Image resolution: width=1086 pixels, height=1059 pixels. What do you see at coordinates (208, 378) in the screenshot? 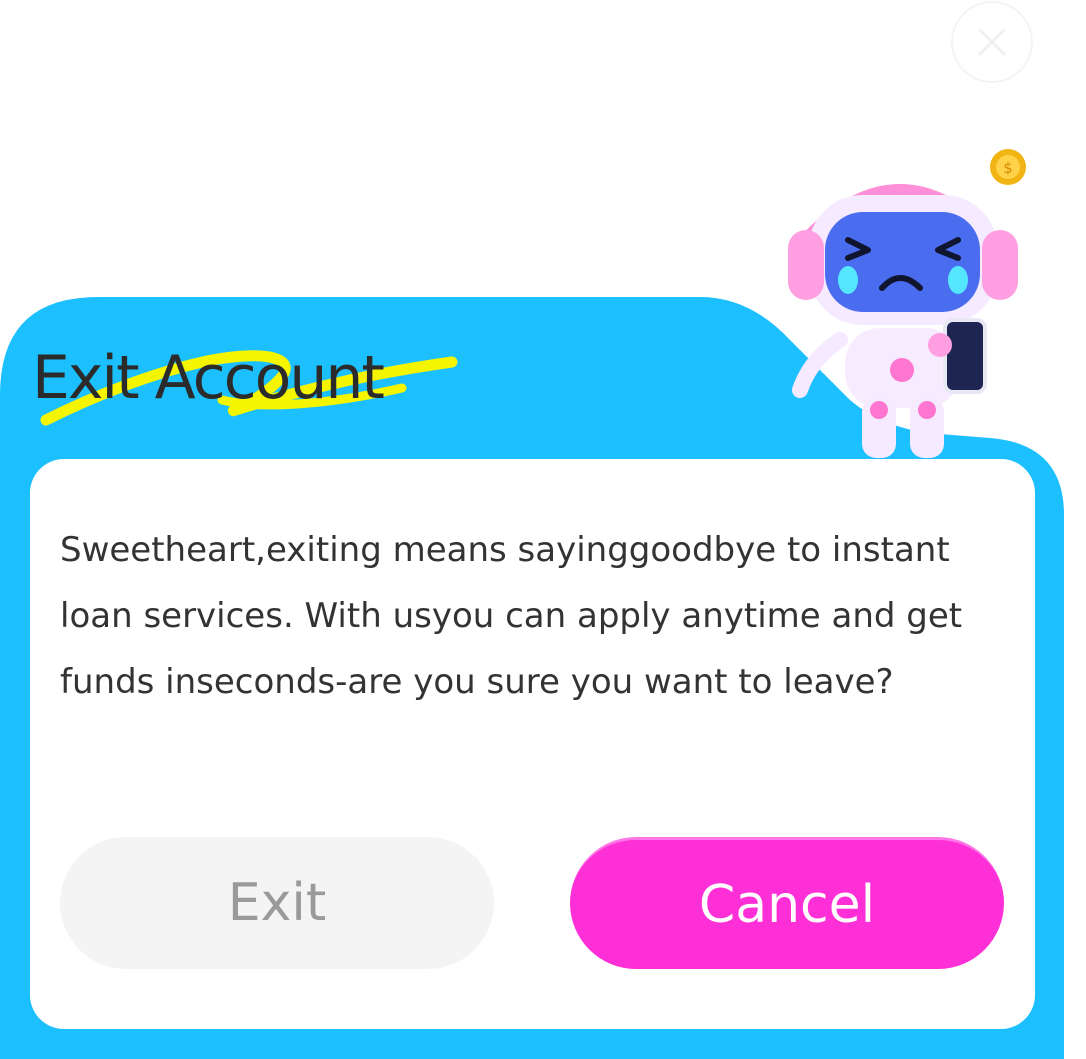
I see `dialog-title: Exit Account` at bounding box center [208, 378].